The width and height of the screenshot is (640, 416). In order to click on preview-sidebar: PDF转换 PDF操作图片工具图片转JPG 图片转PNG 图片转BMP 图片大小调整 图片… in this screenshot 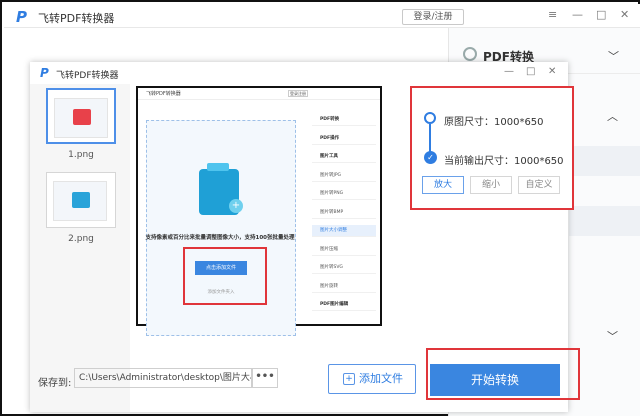, I will do `click(345, 217)`.